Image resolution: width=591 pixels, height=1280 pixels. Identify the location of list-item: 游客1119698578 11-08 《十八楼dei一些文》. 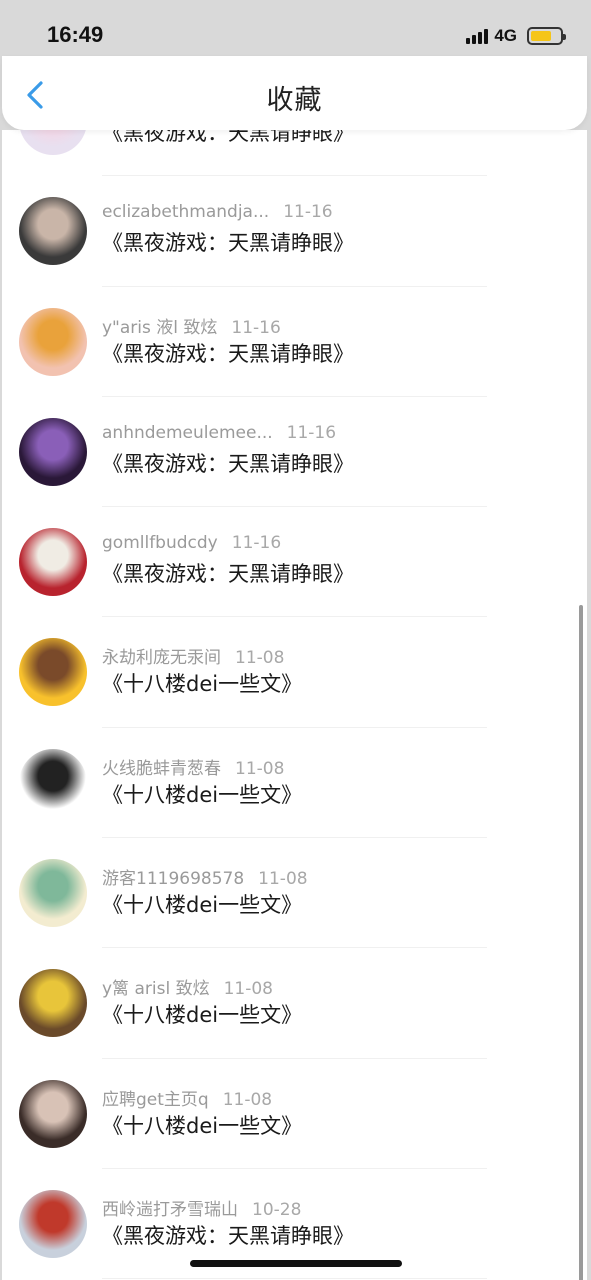
(294, 893).